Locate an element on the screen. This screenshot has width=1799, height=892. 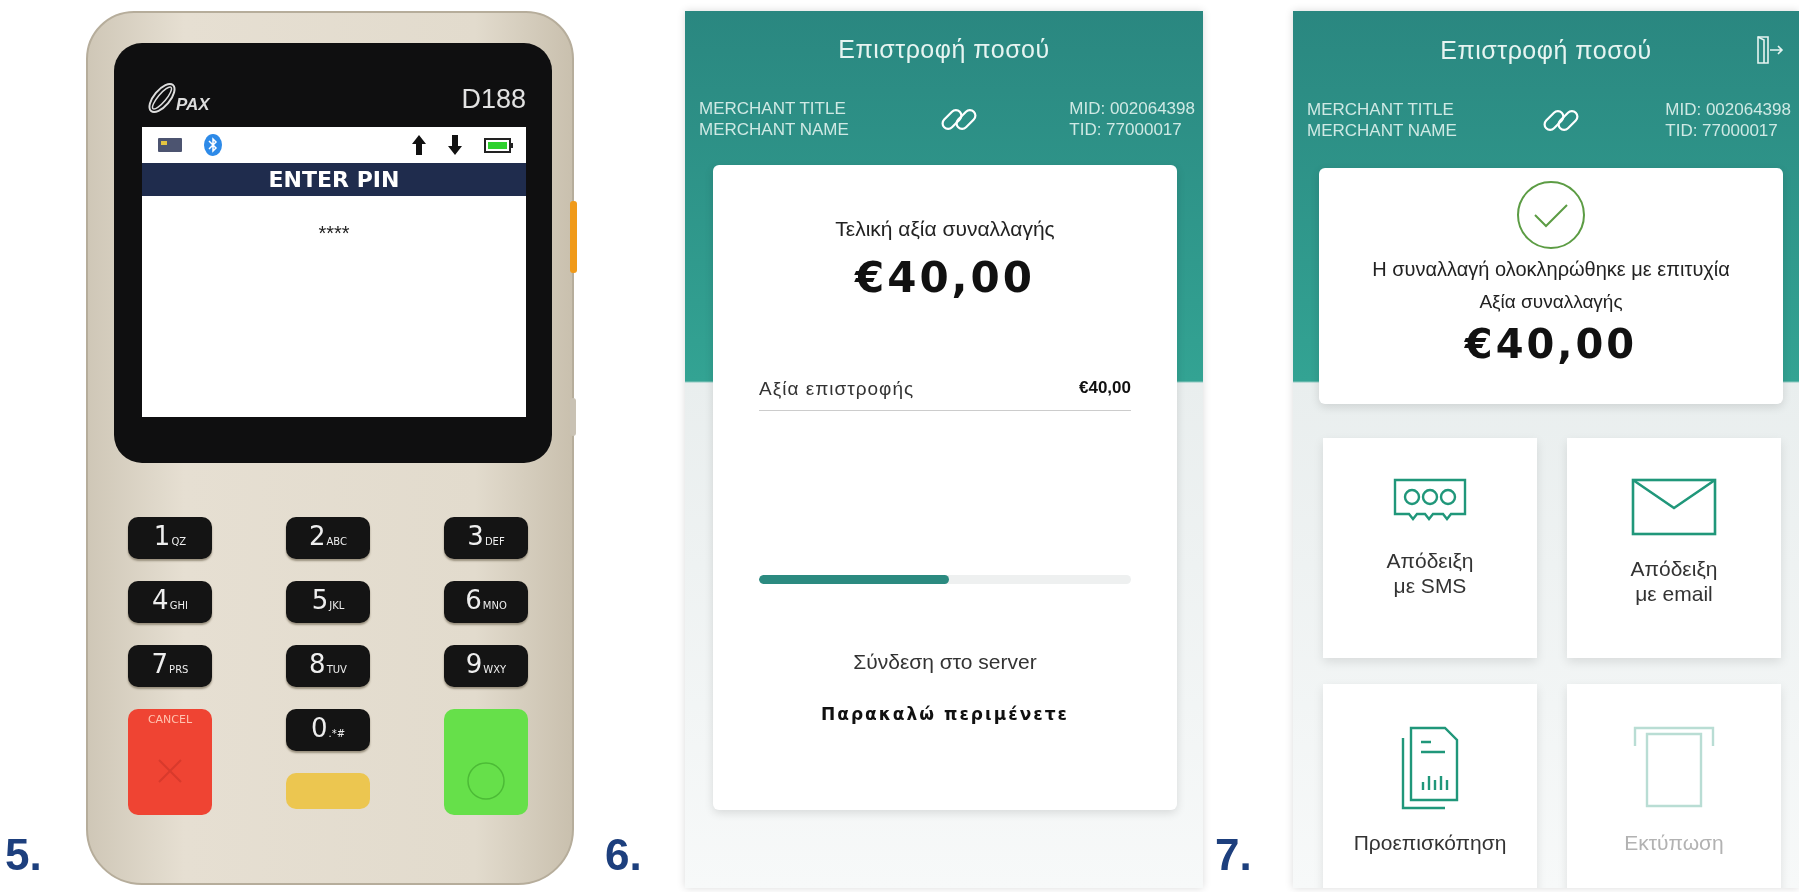
model-name: D188 is located at coordinates (493, 99).